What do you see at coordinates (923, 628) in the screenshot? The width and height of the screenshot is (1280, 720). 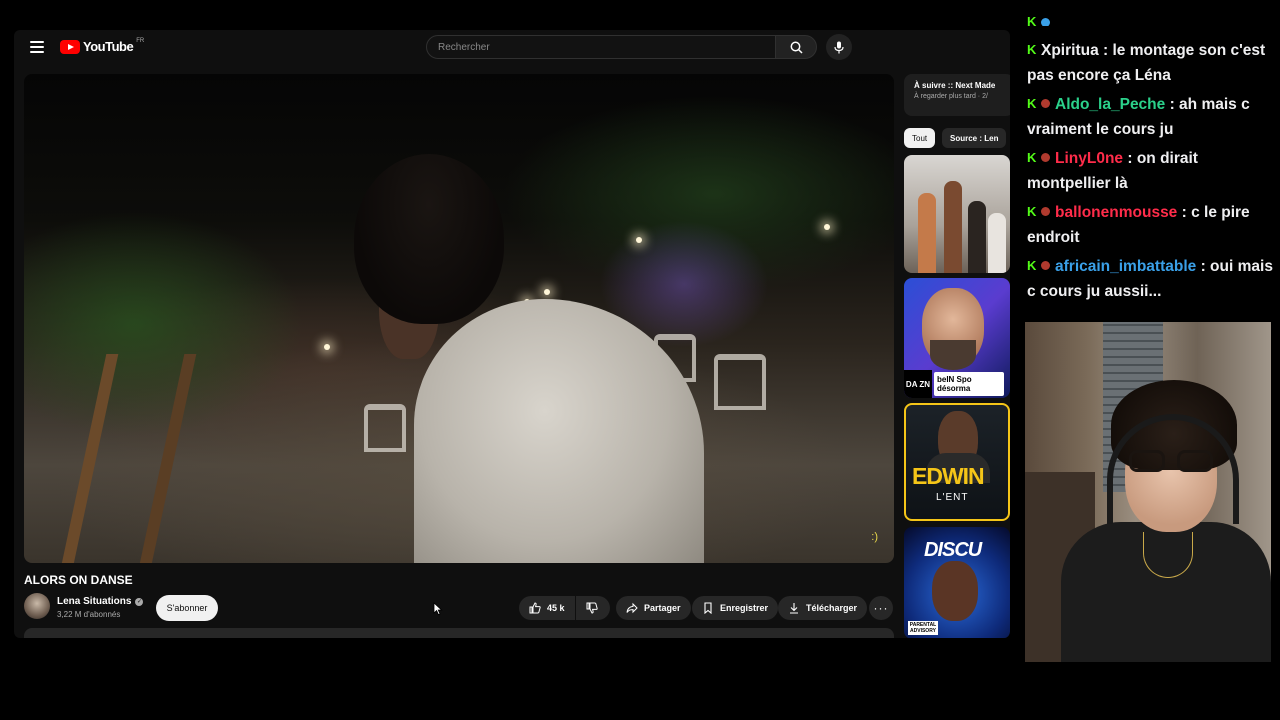 I see `parental-advisory-label: PARENTAL ADVISORY` at bounding box center [923, 628].